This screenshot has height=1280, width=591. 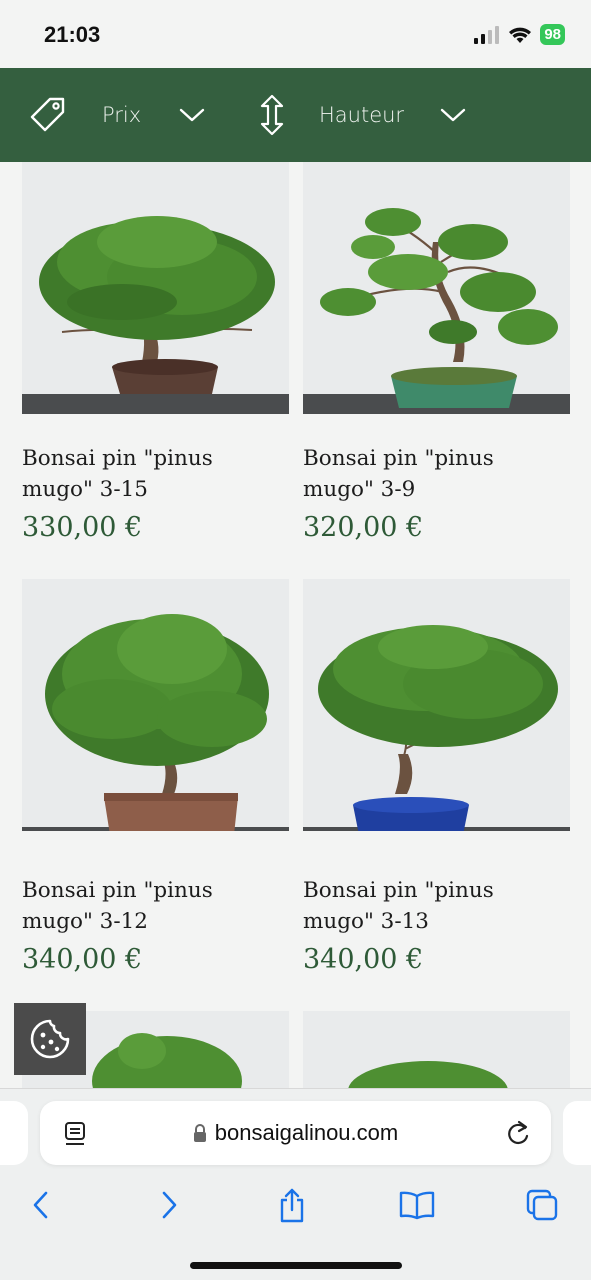 What do you see at coordinates (363, 527) in the screenshot?
I see `product-price: 320,00 €` at bounding box center [363, 527].